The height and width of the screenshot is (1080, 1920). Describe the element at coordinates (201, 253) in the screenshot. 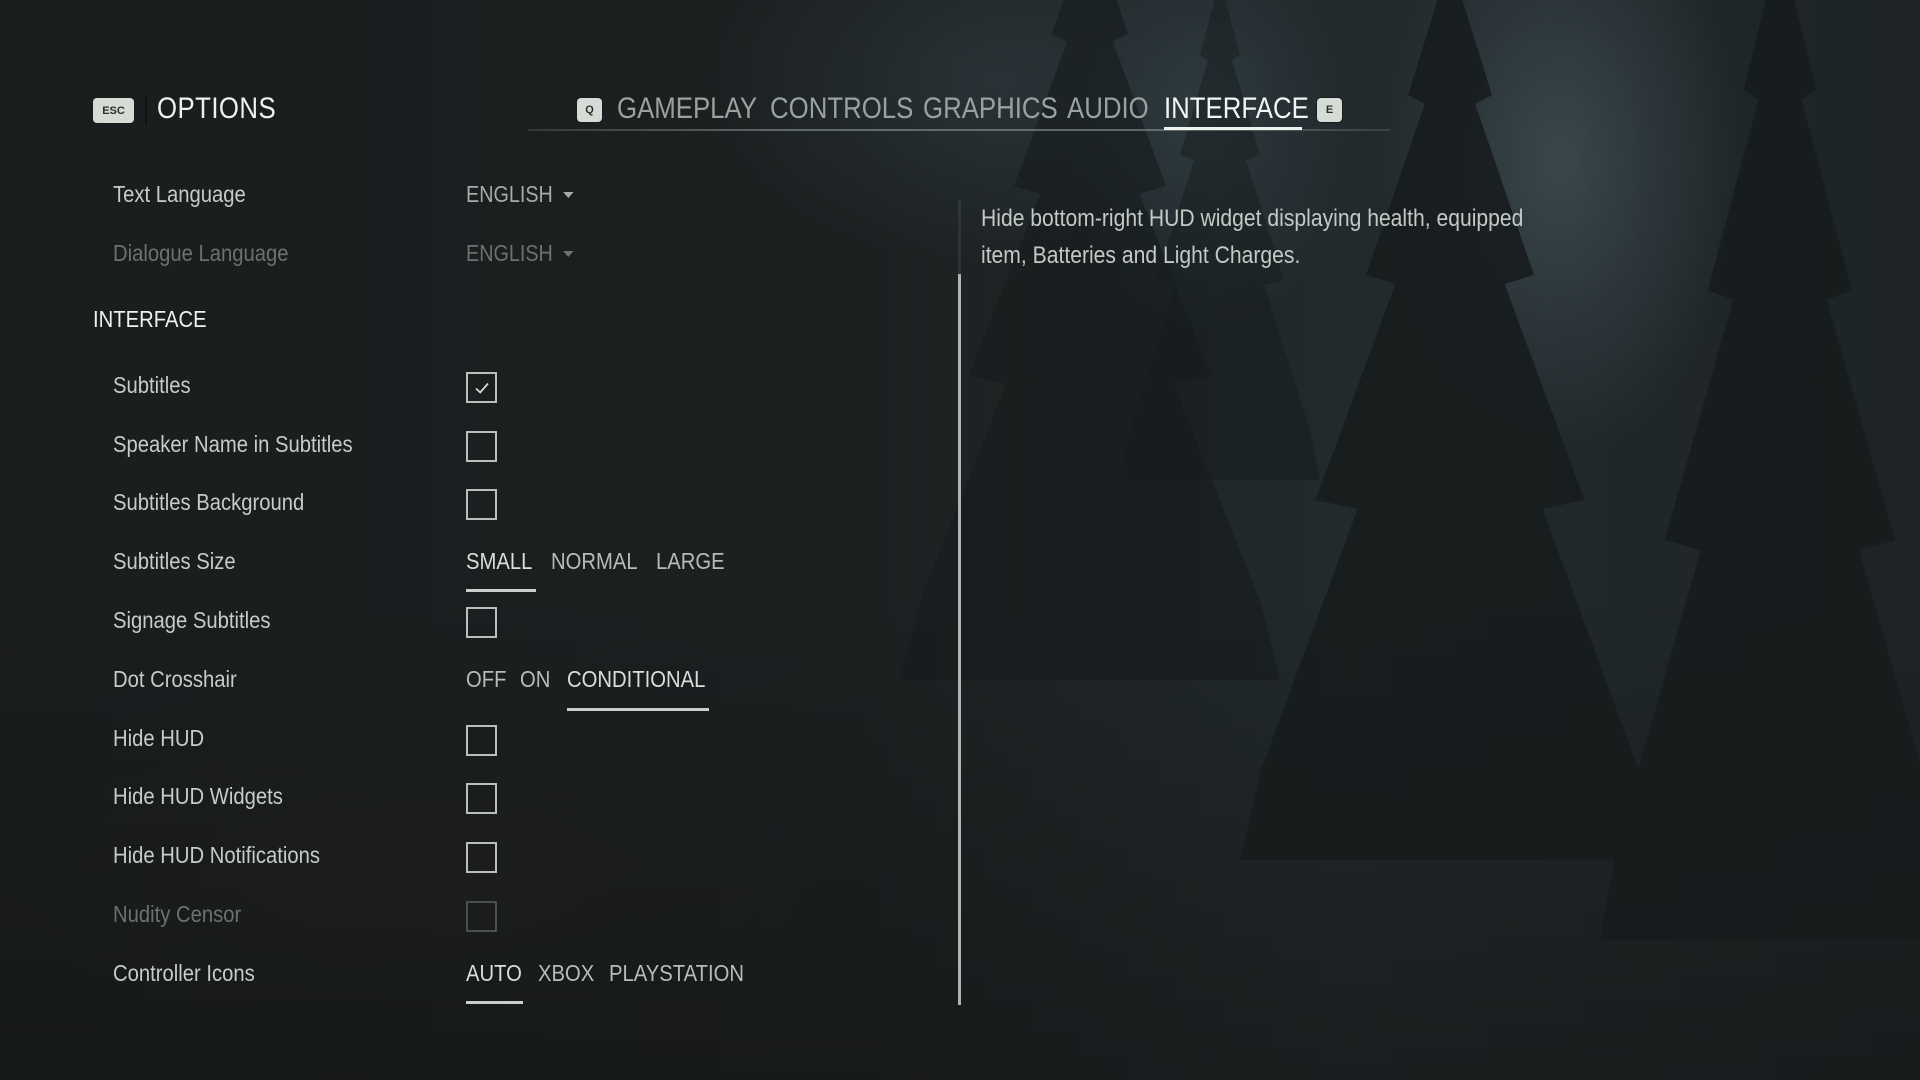

I see `dialogue-language-label: Dialogue Language` at that location.